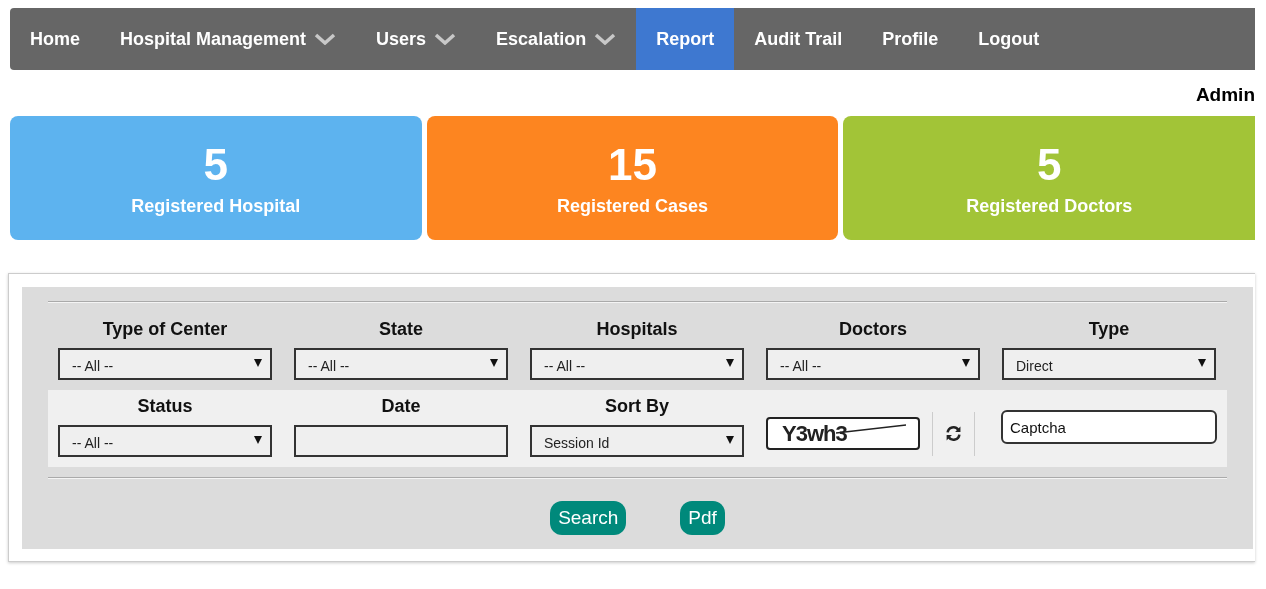  I want to click on action-button: Pdf, so click(702, 518).